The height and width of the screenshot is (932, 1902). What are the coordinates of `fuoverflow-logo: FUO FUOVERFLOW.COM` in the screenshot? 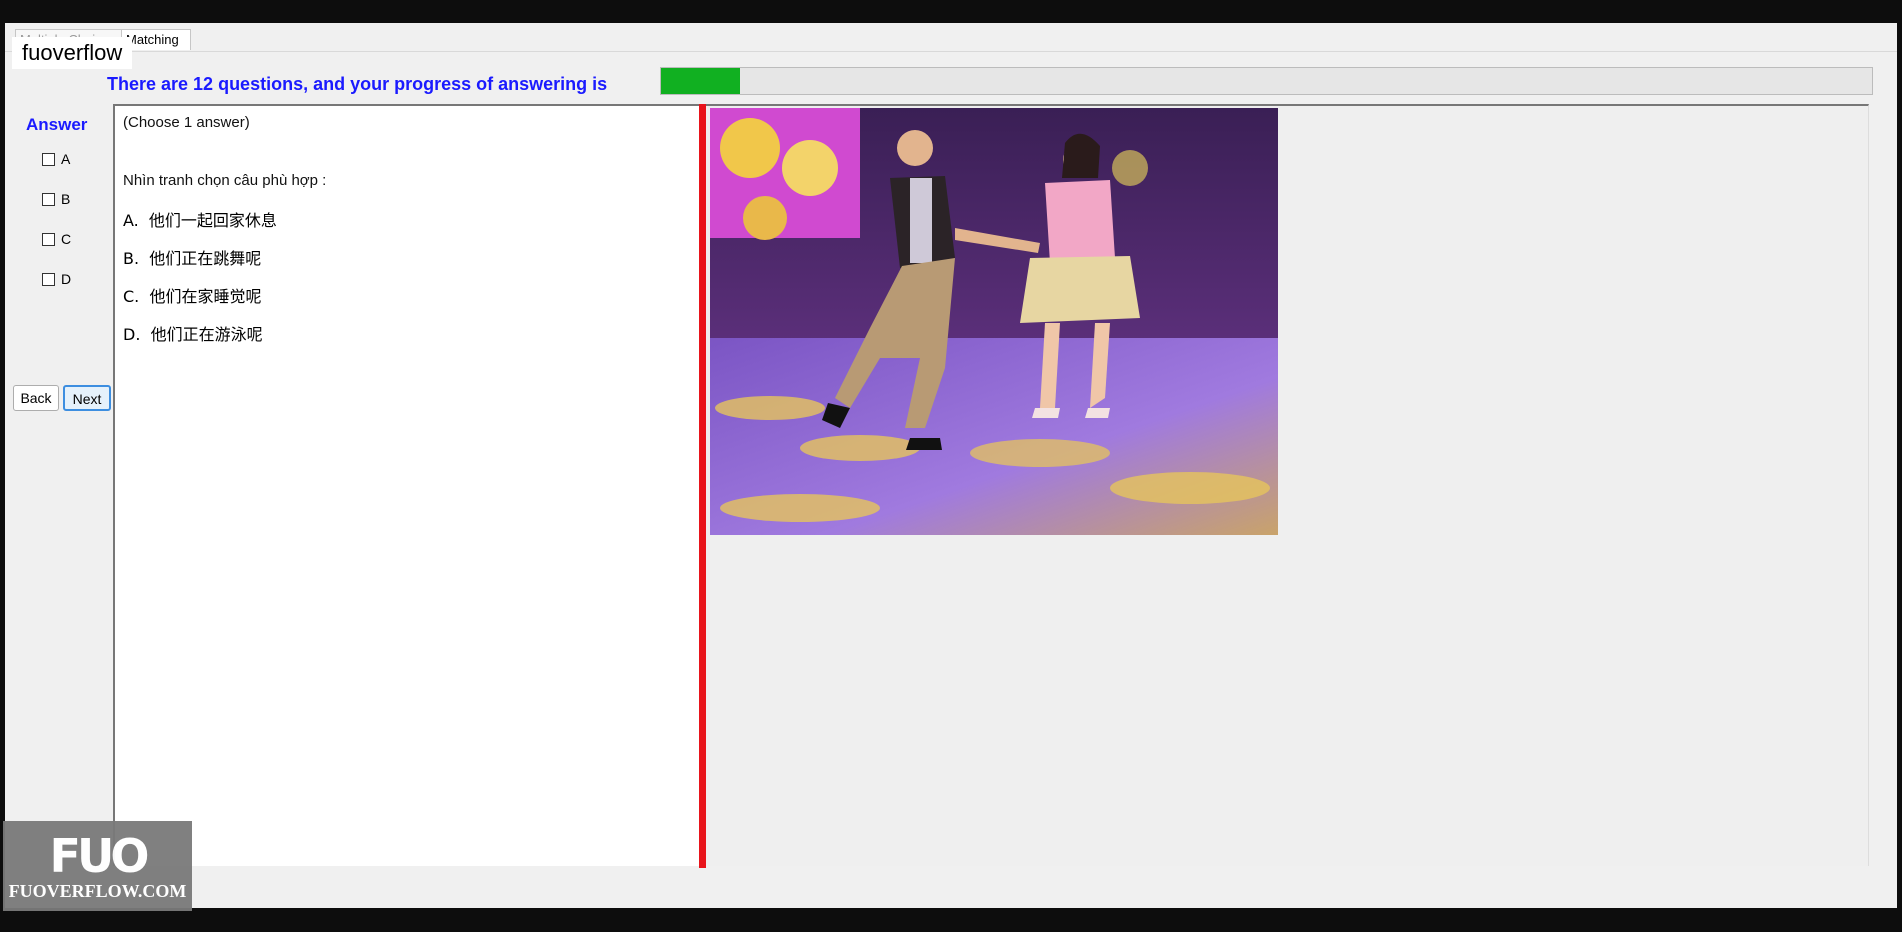 It's located at (97, 866).